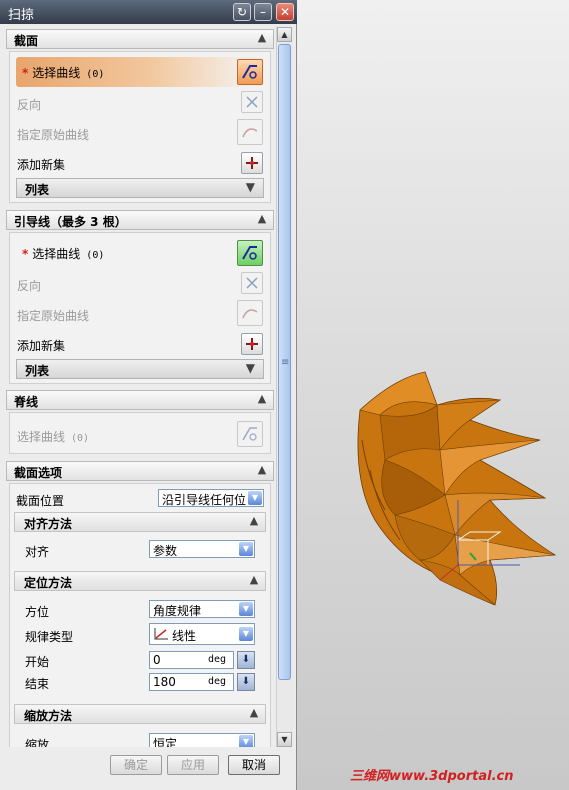  I want to click on section-header-guide: 引导线（最多 3 根） ▲, so click(140, 220).